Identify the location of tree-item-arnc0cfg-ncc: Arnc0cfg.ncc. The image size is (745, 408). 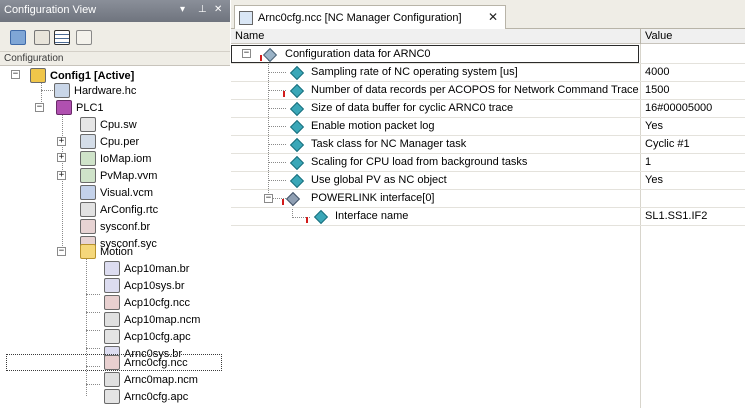
(114, 362).